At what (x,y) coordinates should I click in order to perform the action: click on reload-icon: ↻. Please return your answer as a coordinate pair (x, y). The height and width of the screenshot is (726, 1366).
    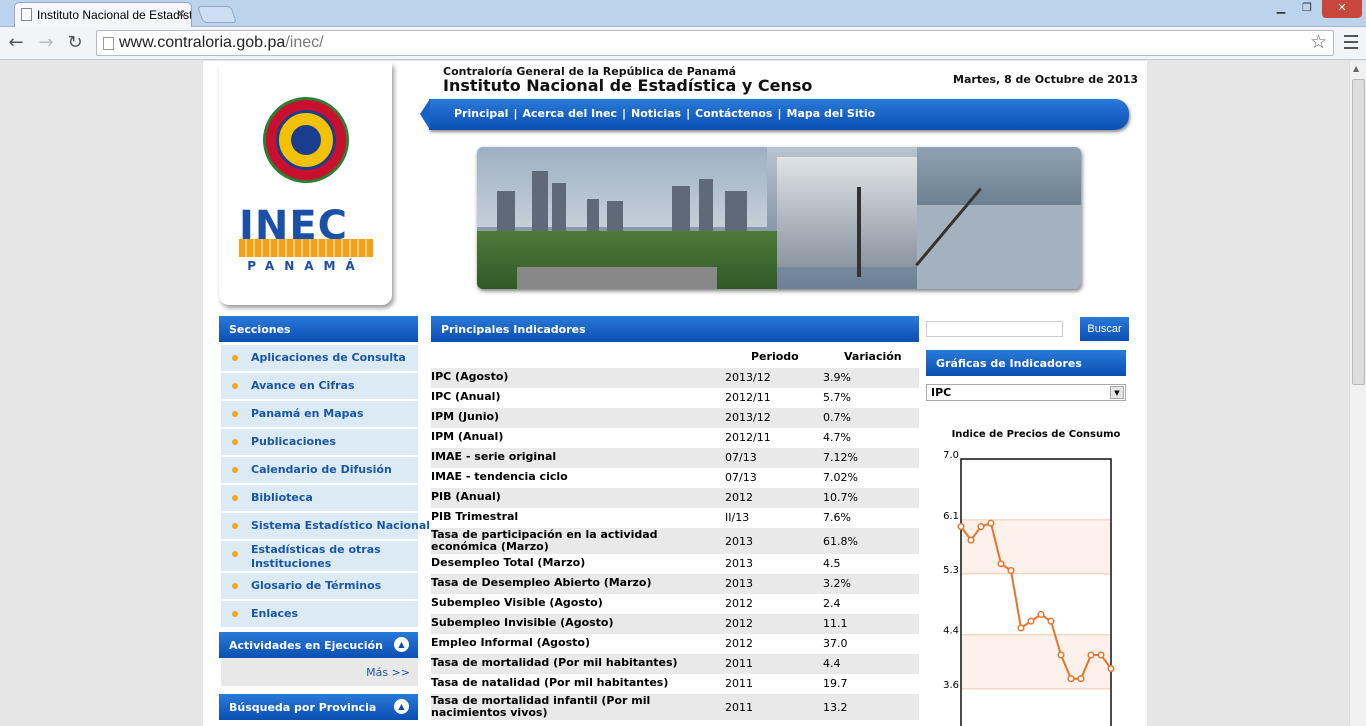
    Looking at the image, I should click on (75, 43).